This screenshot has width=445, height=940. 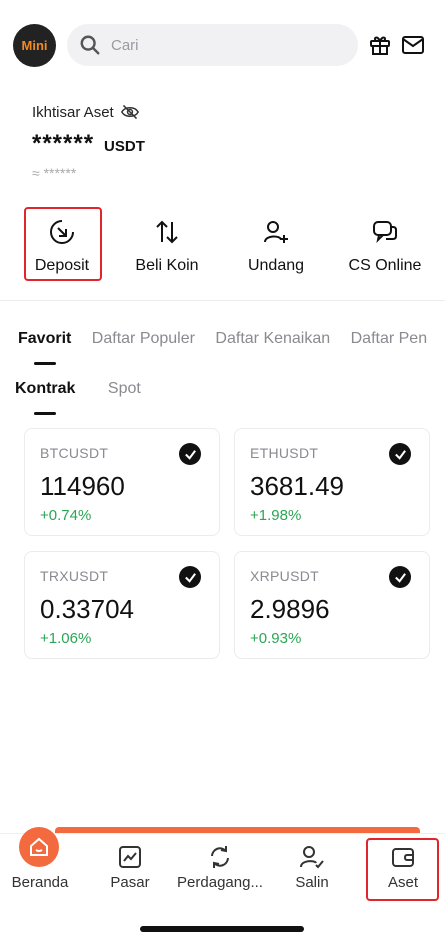 I want to click on balance: ****** USDT, so click(x=88, y=144).